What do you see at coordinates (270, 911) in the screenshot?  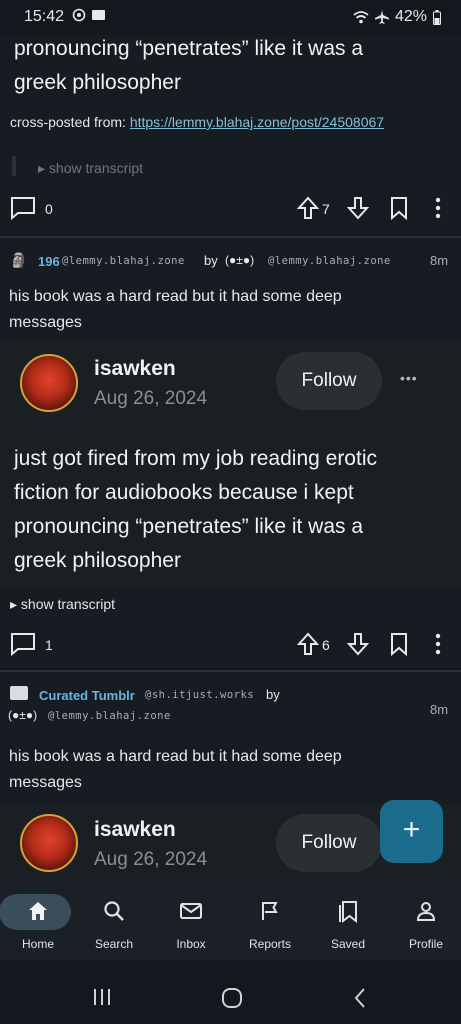 I see `flag-icon` at bounding box center [270, 911].